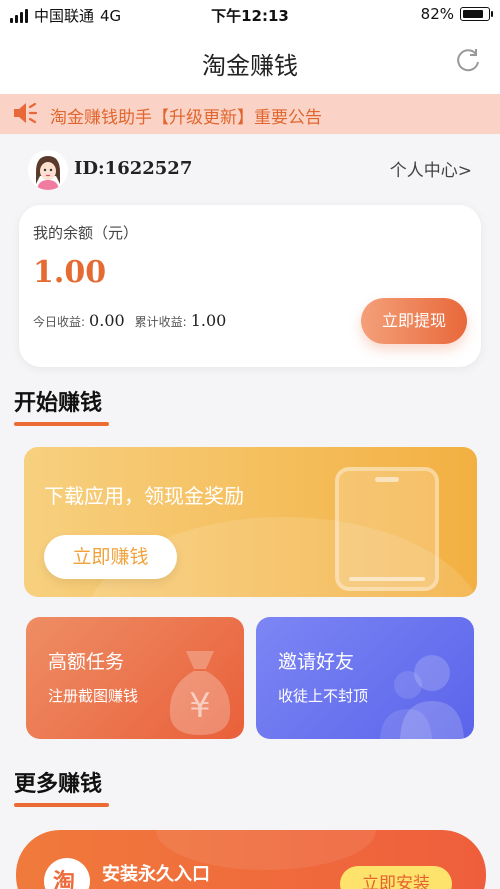 The image size is (500, 889). Describe the element at coordinates (431, 168) in the screenshot. I see `personal-center-link: 个人中心>` at that location.